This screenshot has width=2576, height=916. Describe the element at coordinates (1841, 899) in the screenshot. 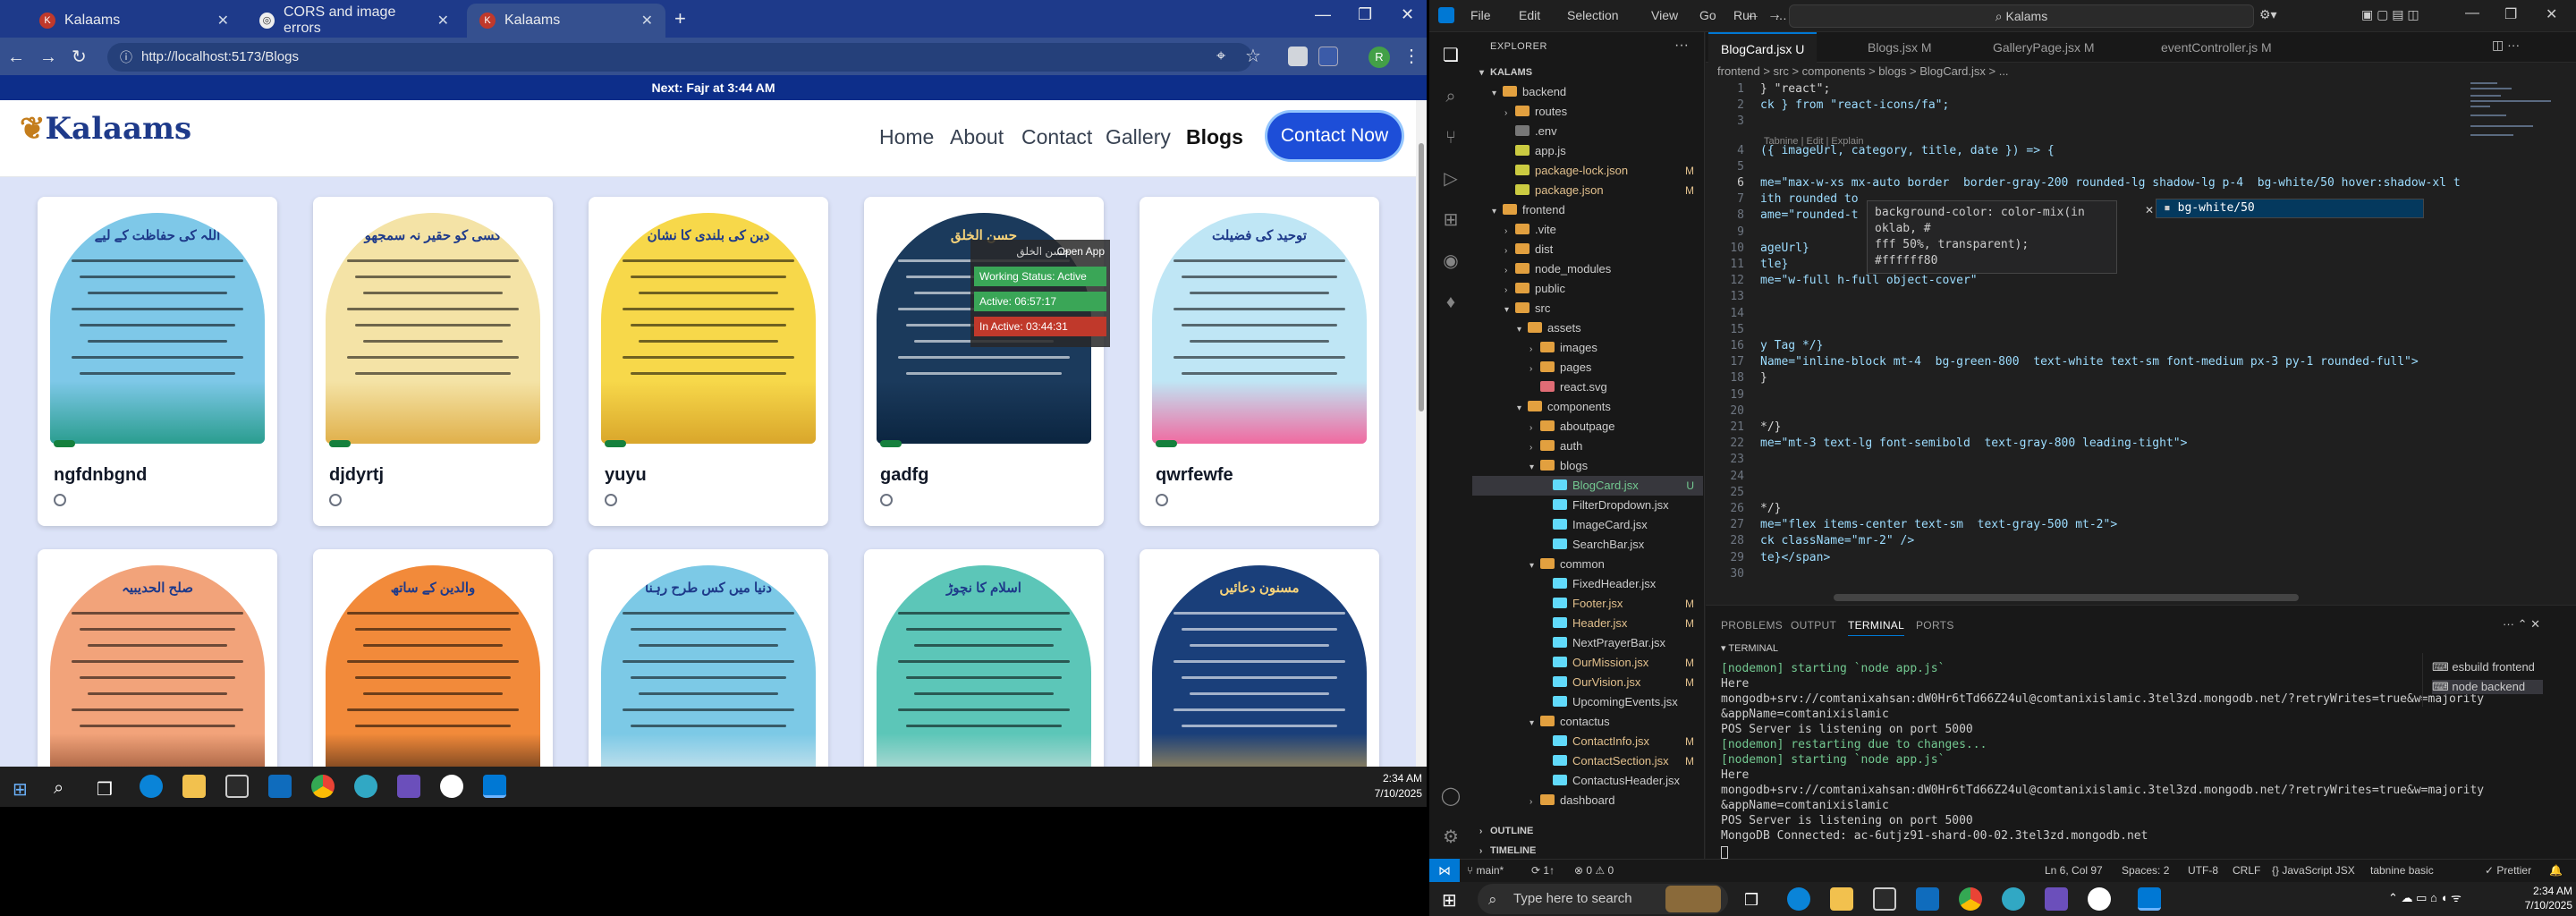

I see `file-explorer-icon` at that location.